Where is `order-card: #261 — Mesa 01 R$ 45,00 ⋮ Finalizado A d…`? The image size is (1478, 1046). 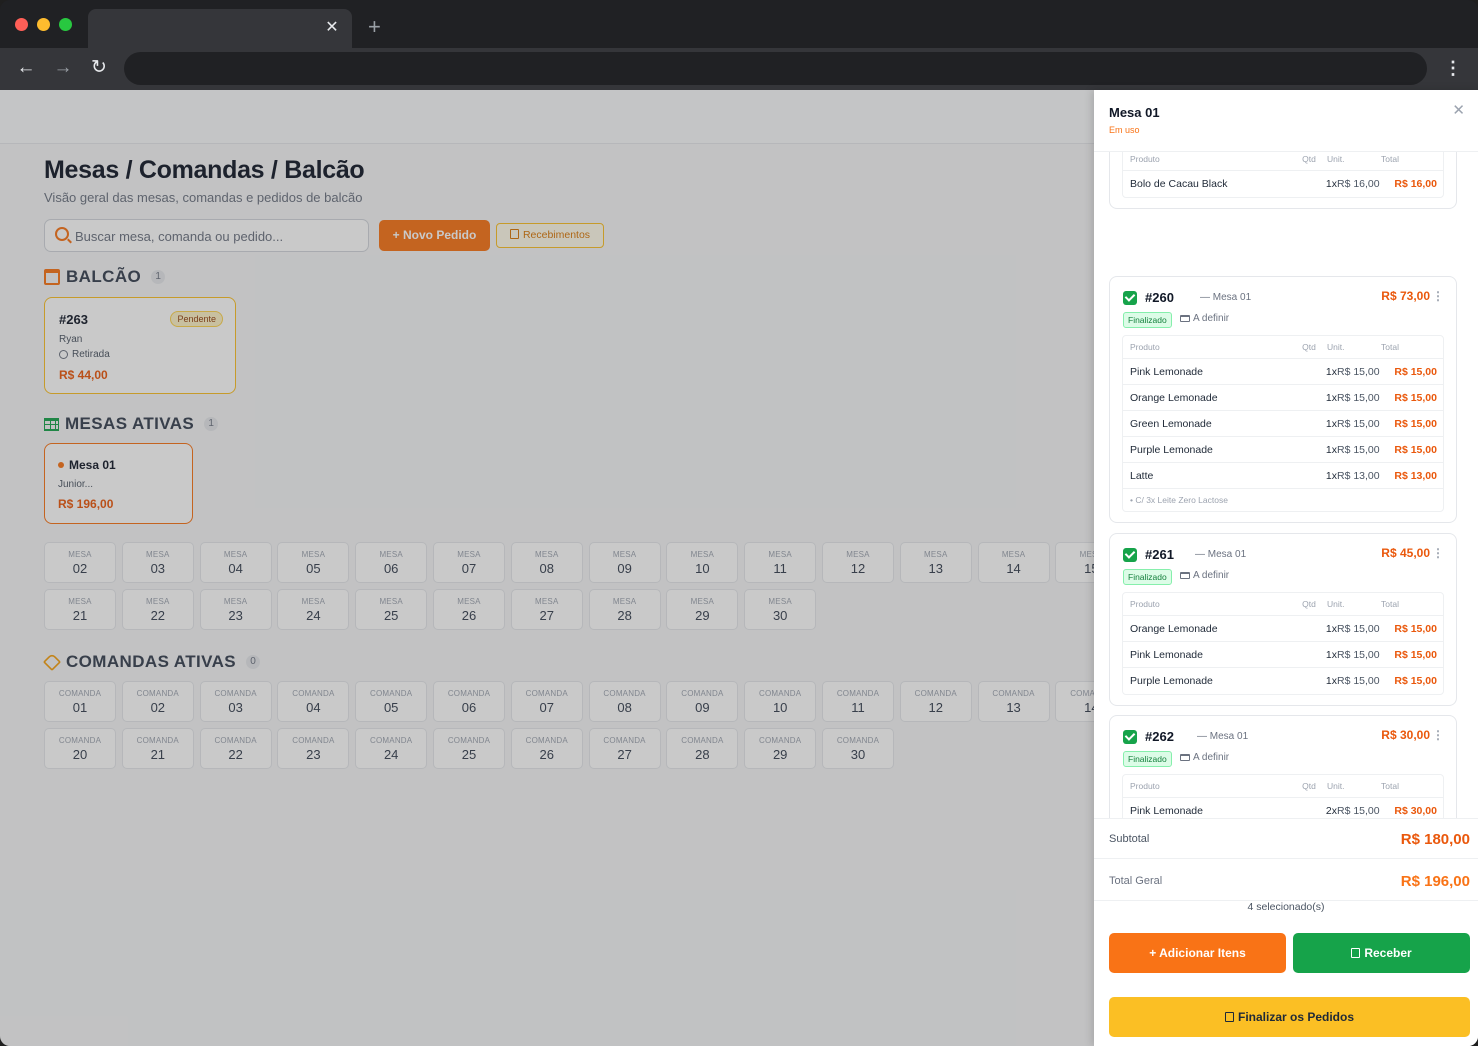 order-card: #261 — Mesa 01 R$ 45,00 ⋮ Finalizado A d… is located at coordinates (1283, 619).